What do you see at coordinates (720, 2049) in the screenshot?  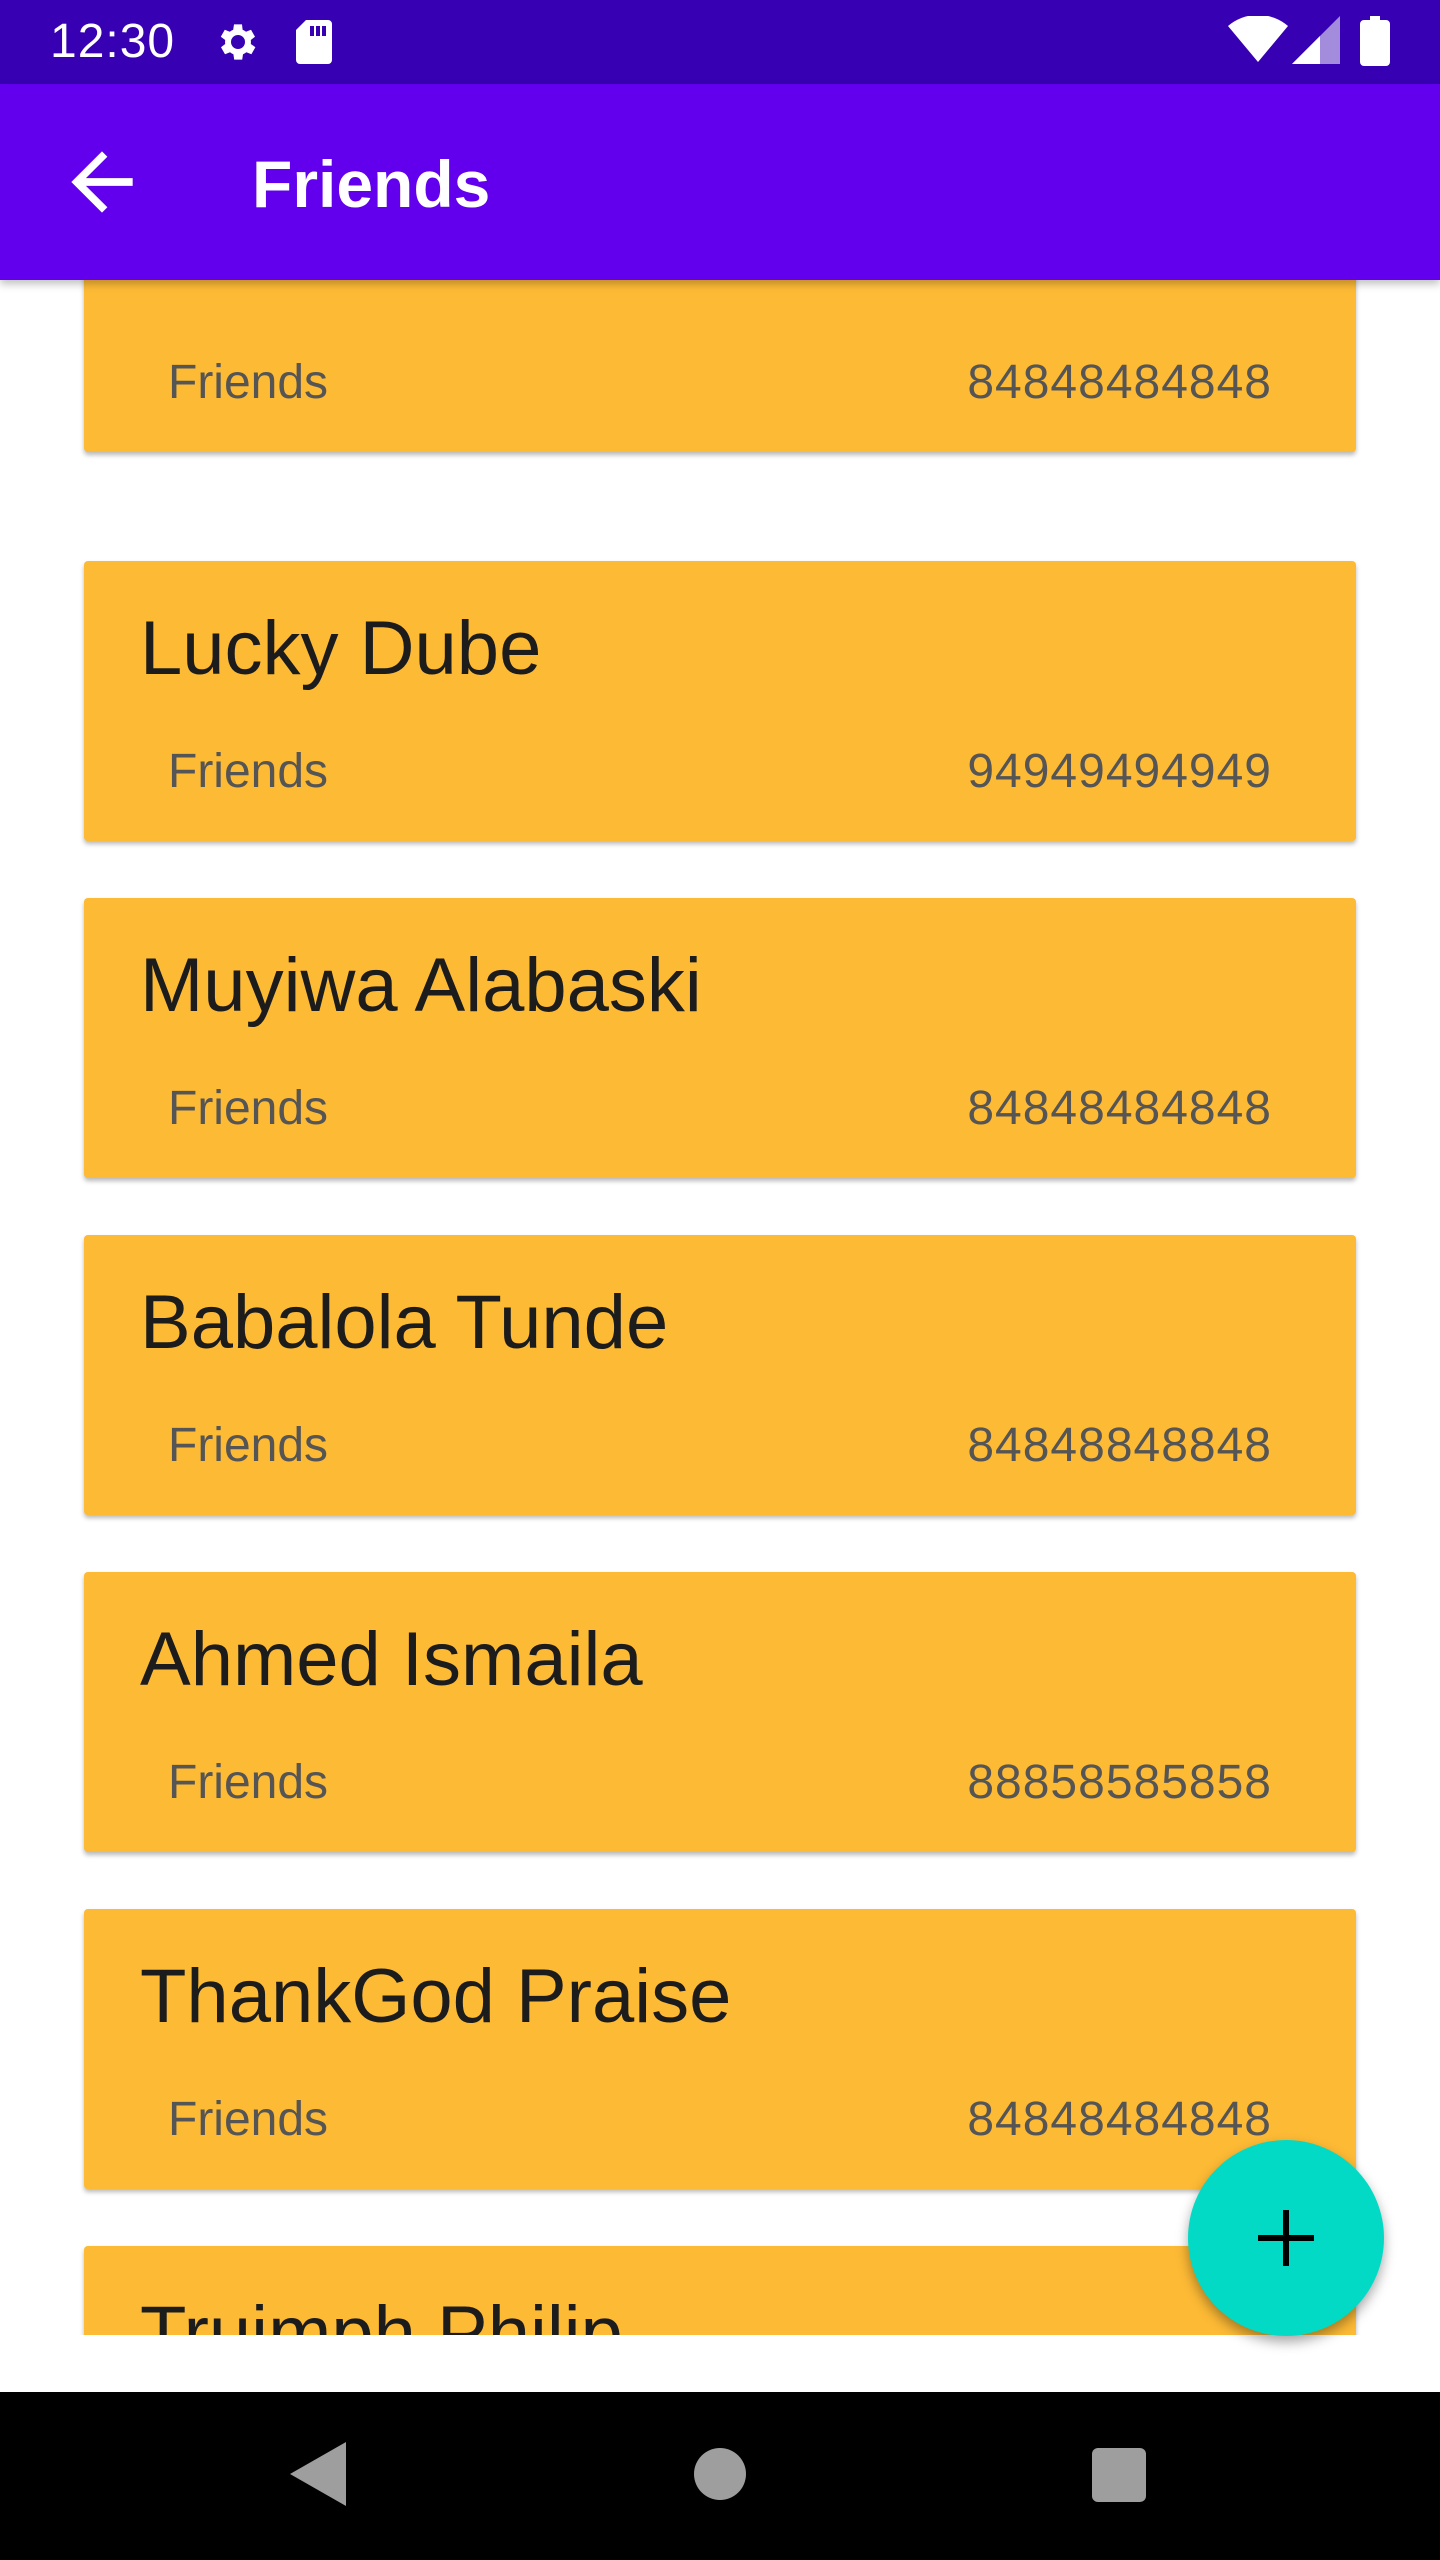 I see `contact-card: ThankGod Praise Friends 84848484848` at bounding box center [720, 2049].